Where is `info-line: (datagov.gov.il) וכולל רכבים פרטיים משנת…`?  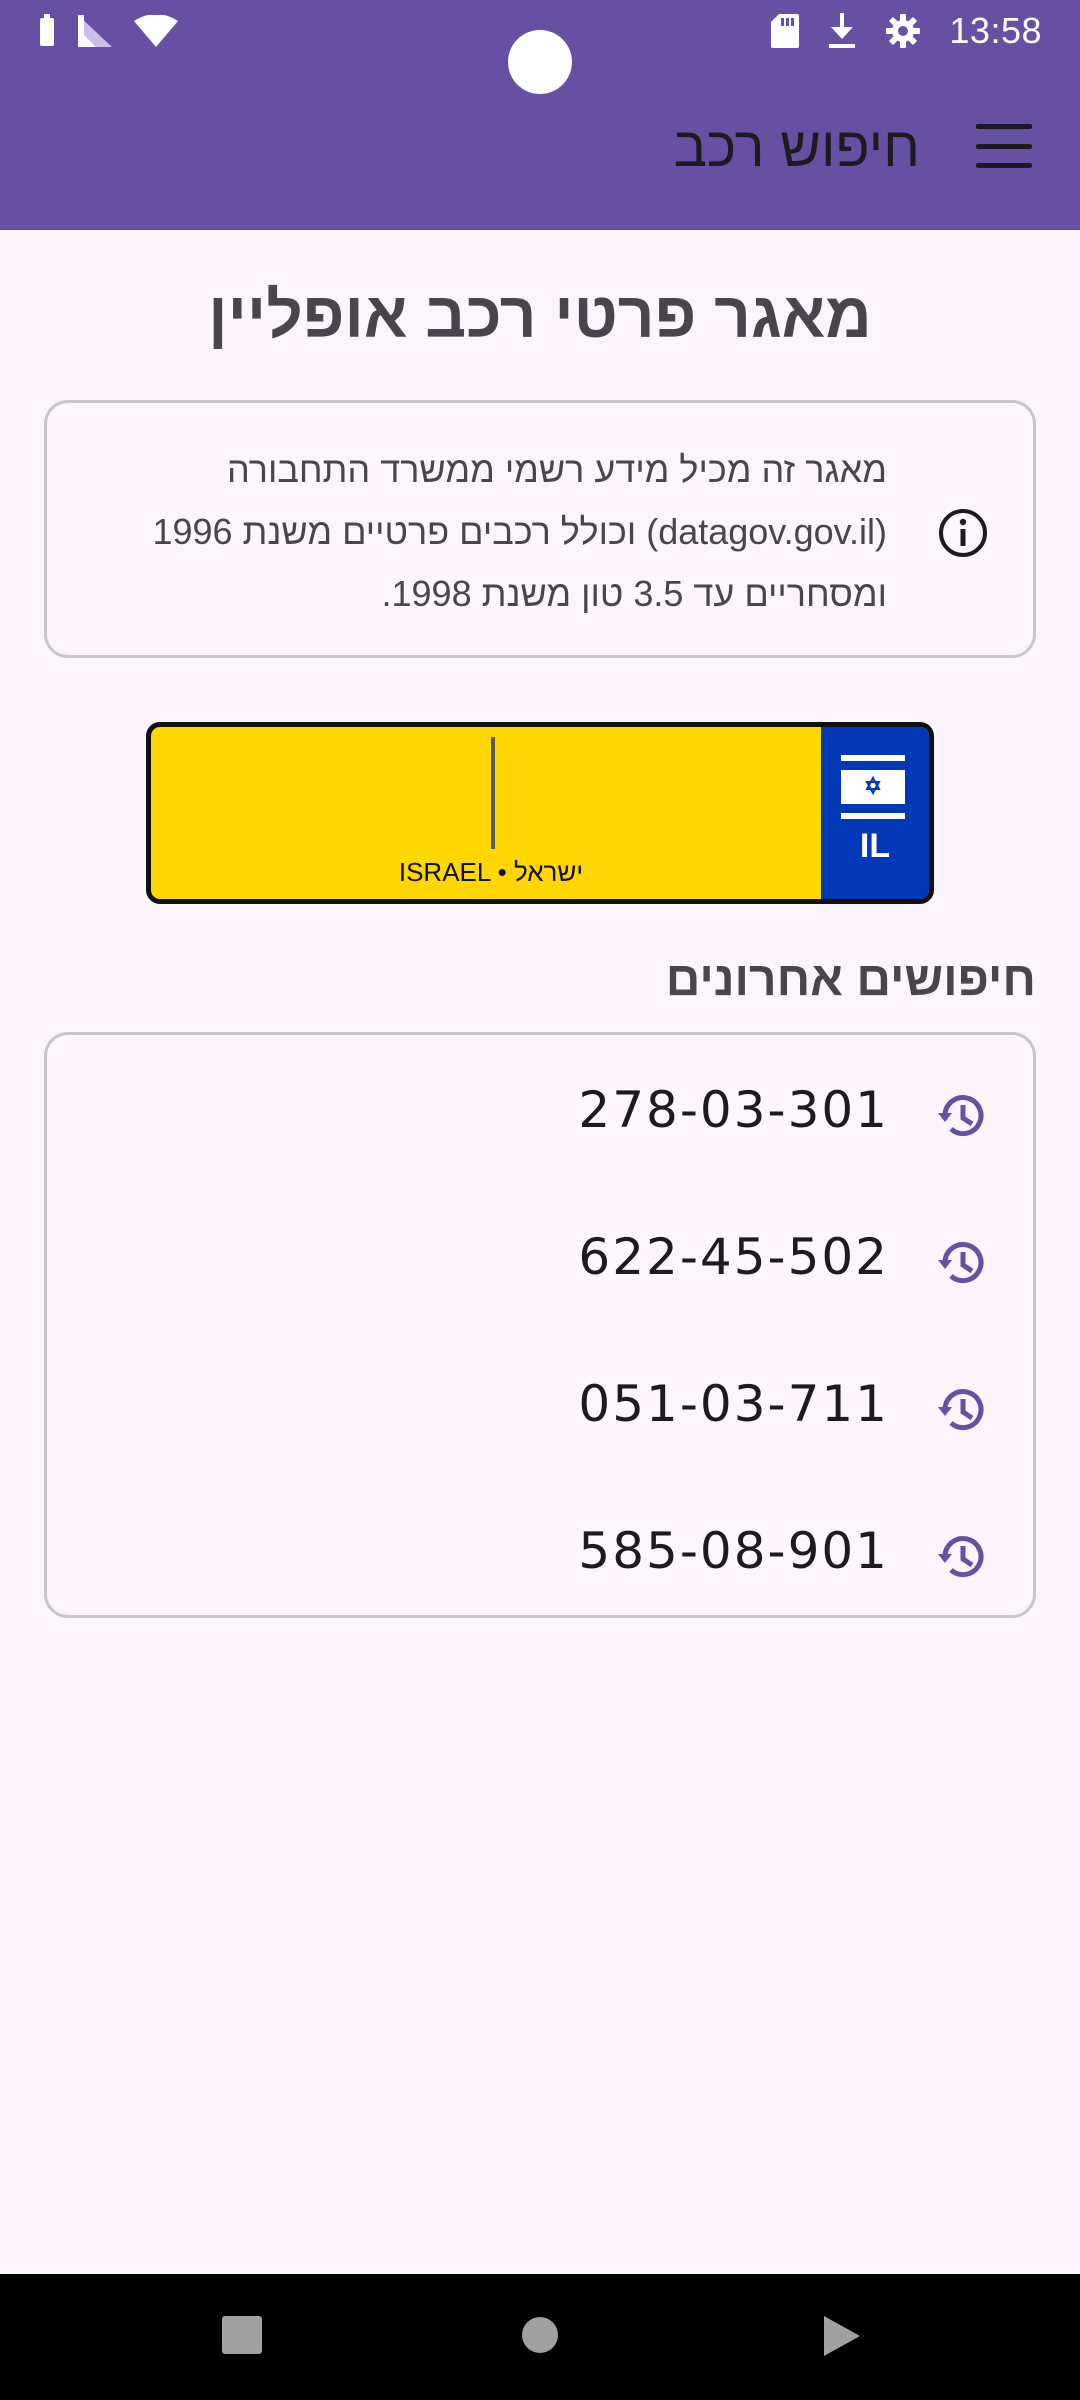
info-line: (datagov.gov.il) וכולל רכבים פרטיים משנת… is located at coordinates (519, 531).